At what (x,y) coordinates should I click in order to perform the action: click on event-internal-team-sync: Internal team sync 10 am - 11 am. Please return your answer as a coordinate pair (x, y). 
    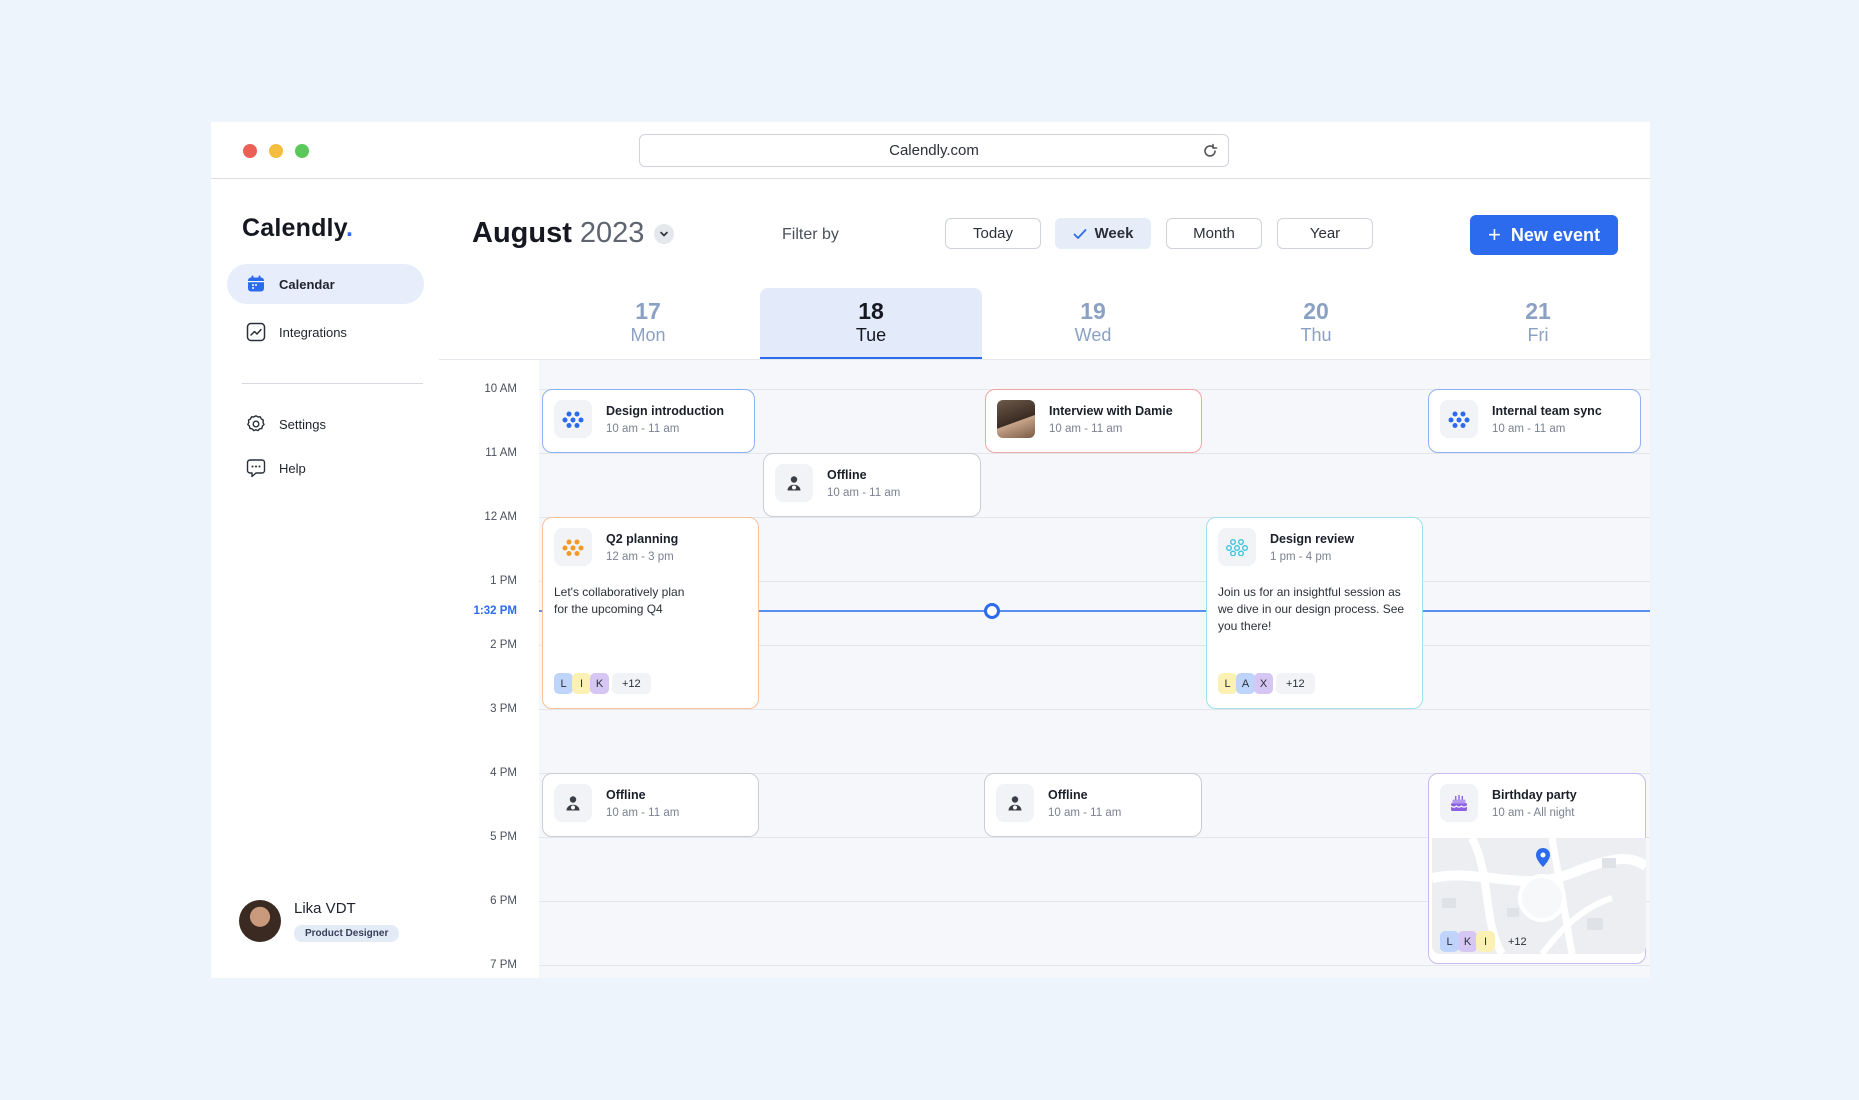
    Looking at the image, I should click on (1534, 421).